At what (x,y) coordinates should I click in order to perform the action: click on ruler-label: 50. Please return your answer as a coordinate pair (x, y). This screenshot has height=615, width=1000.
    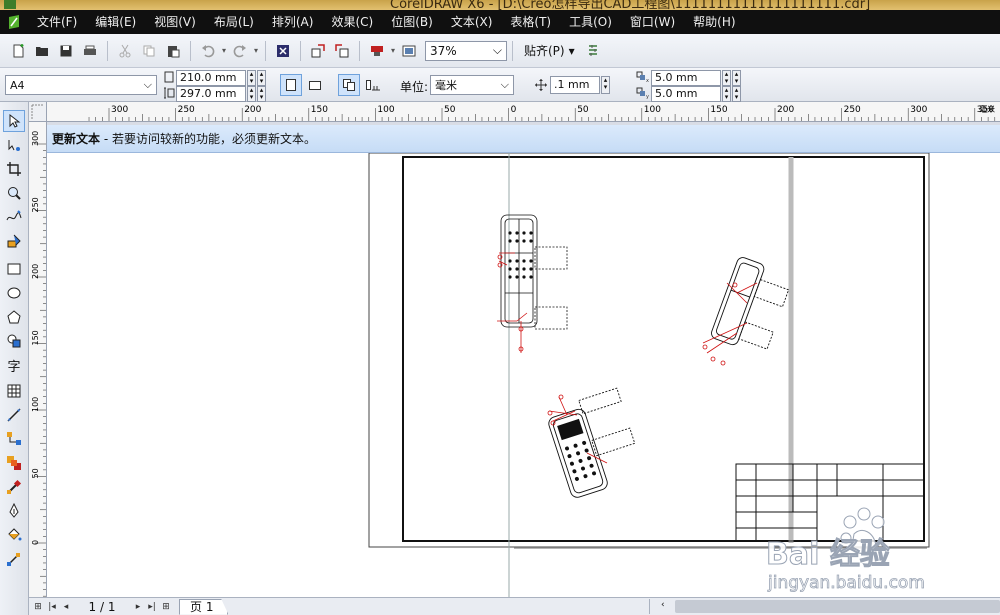
    Looking at the image, I should click on (583, 110).